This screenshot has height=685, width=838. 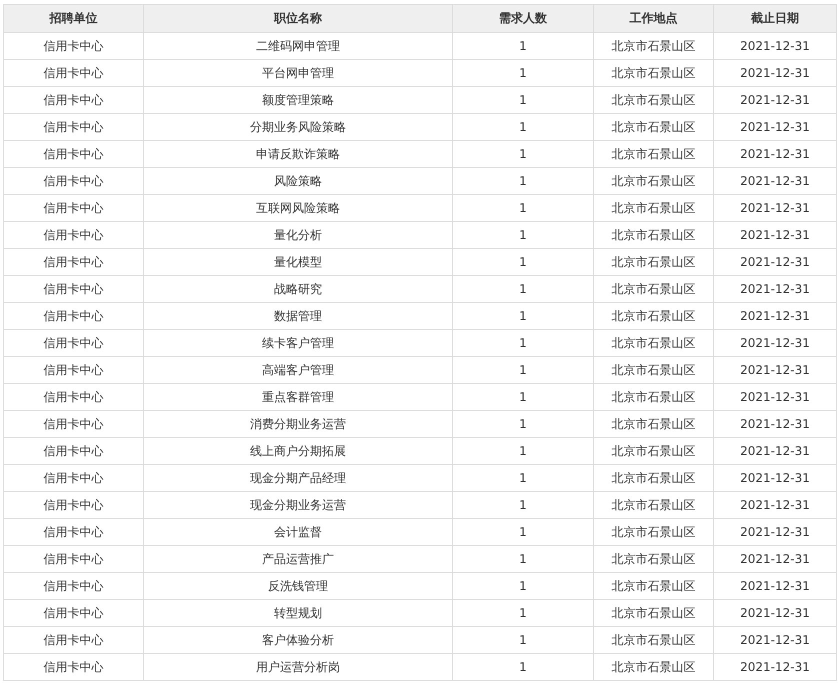 I want to click on table-cell: 互联网风险策略, so click(x=298, y=208).